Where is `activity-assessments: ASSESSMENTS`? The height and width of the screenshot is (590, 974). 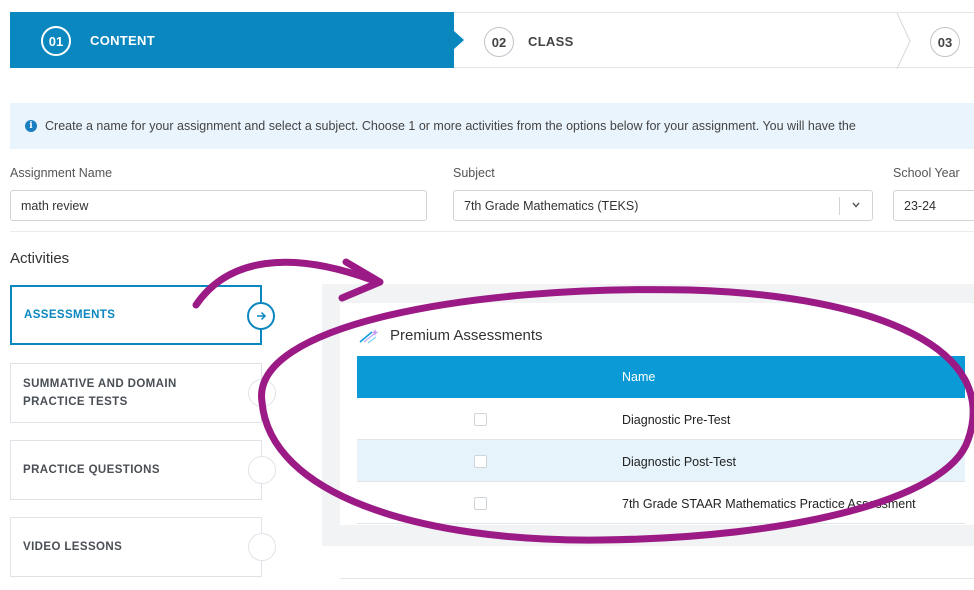
activity-assessments: ASSESSMENTS is located at coordinates (142, 315).